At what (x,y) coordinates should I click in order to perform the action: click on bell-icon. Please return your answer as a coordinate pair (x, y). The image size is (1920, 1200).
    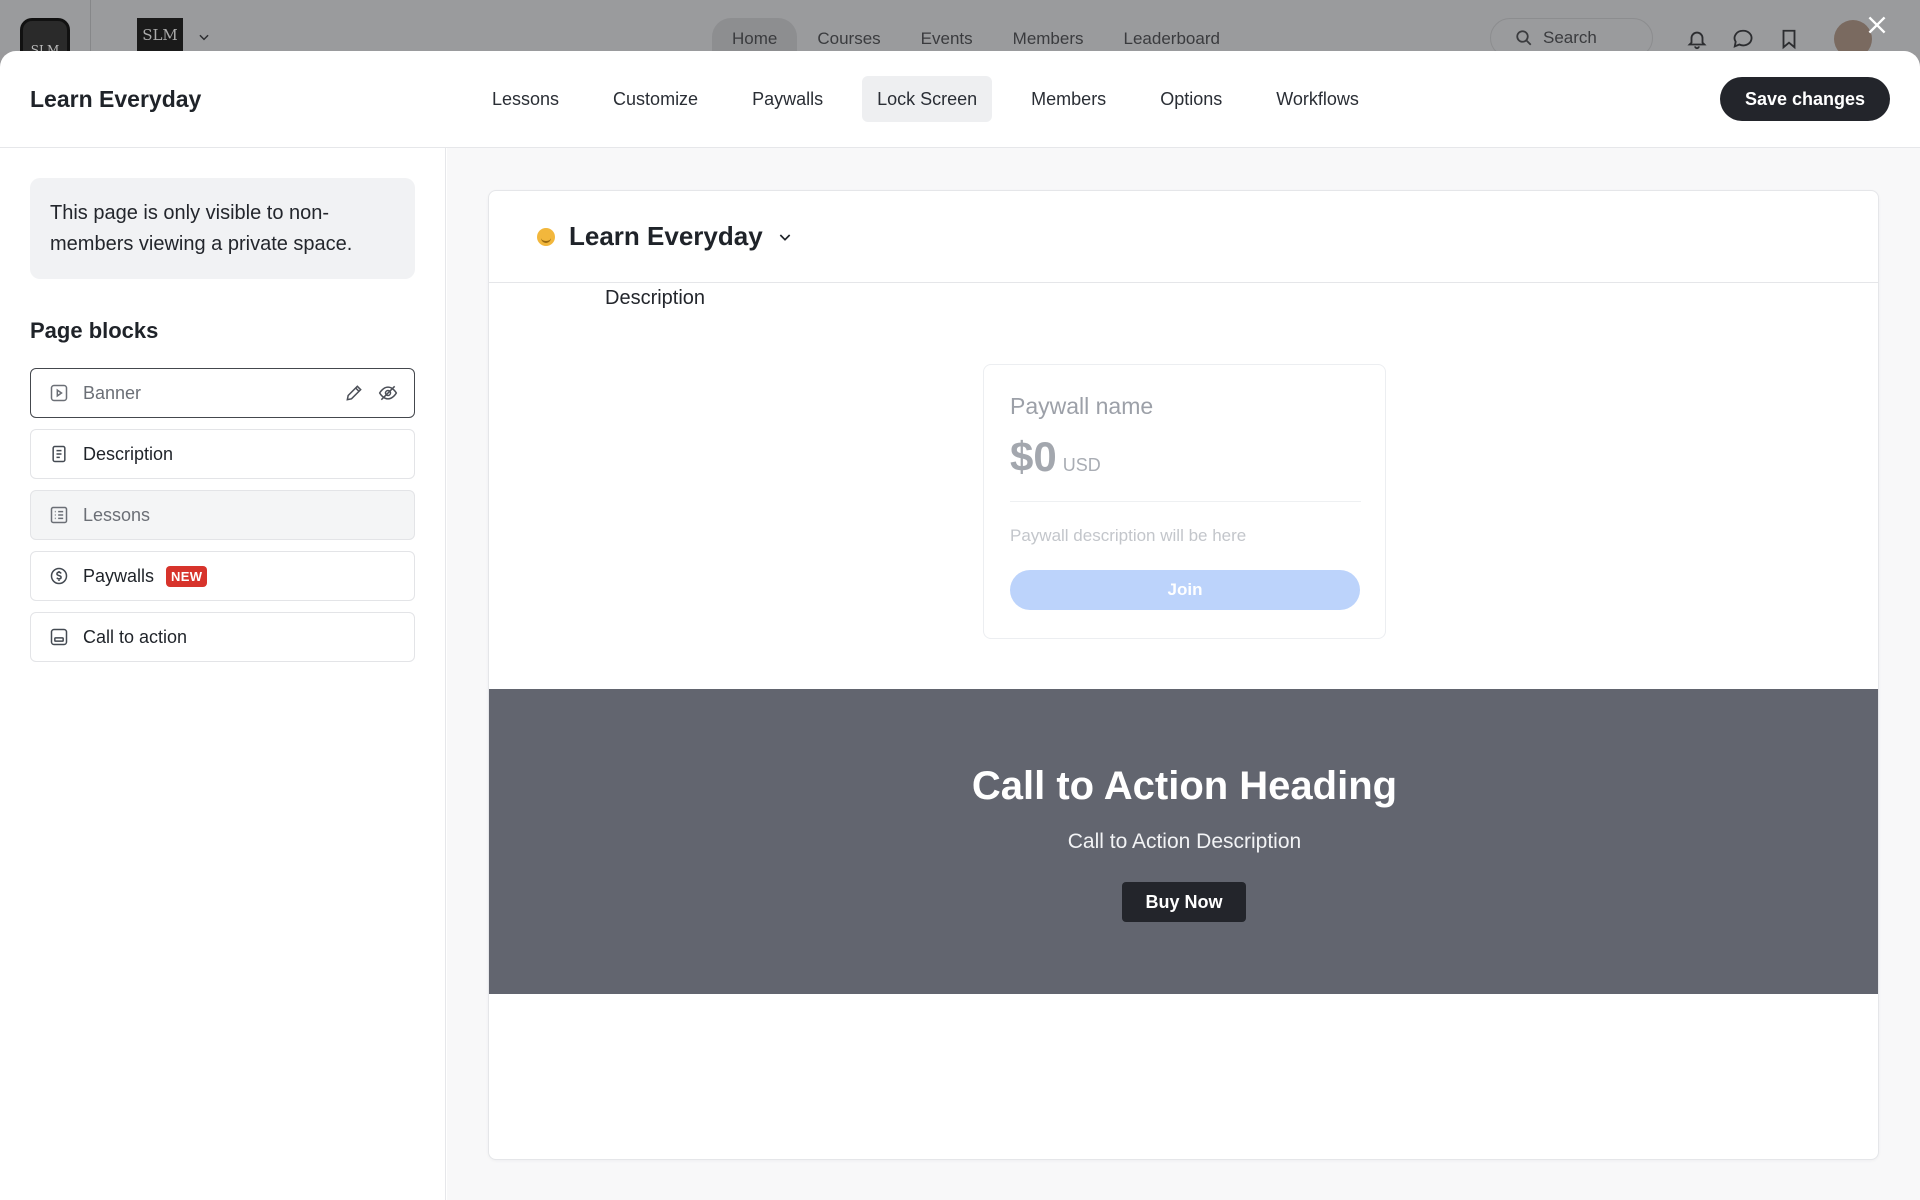
    Looking at the image, I should click on (1697, 39).